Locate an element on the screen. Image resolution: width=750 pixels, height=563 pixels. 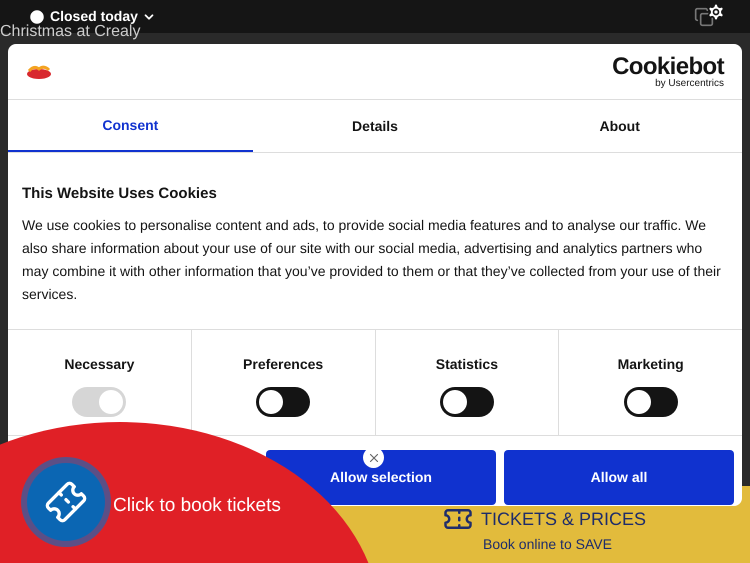
tab: Details is located at coordinates (375, 126).